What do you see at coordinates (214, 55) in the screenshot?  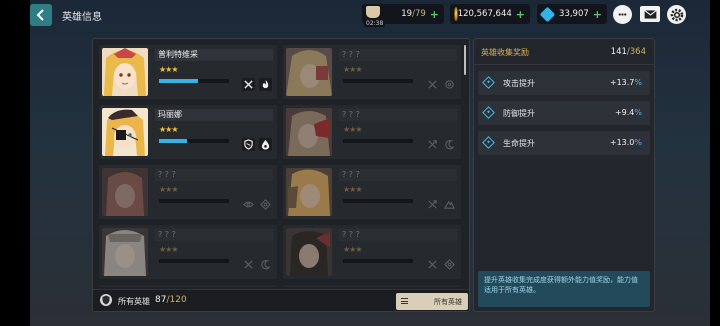 I see `hero-name: 普利特维采` at bounding box center [214, 55].